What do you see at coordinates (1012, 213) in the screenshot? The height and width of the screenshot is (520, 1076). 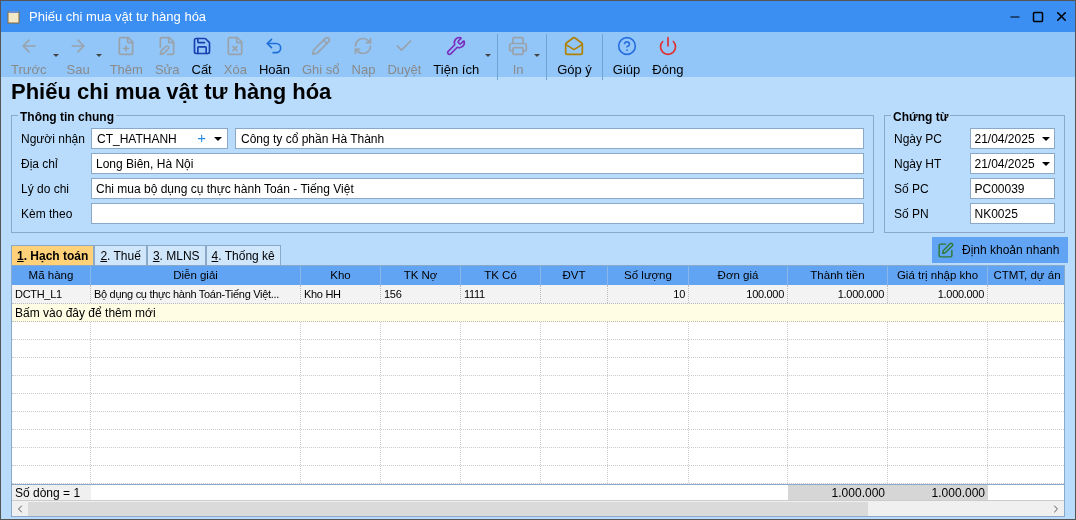 I see `input-field: NK0025` at bounding box center [1012, 213].